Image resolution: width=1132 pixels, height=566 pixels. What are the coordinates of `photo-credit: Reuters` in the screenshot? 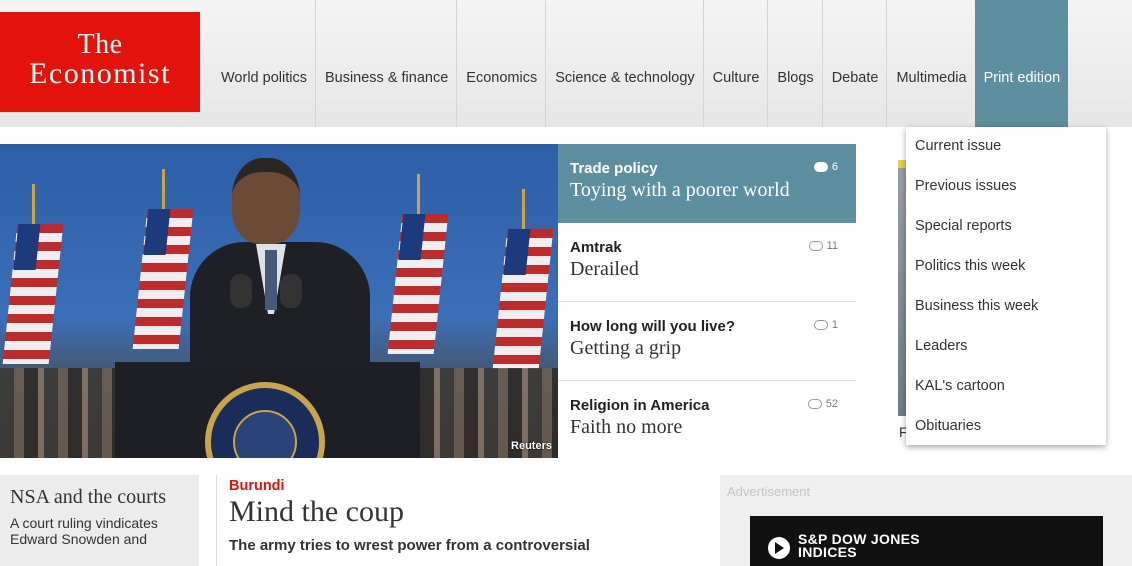 It's located at (531, 446).